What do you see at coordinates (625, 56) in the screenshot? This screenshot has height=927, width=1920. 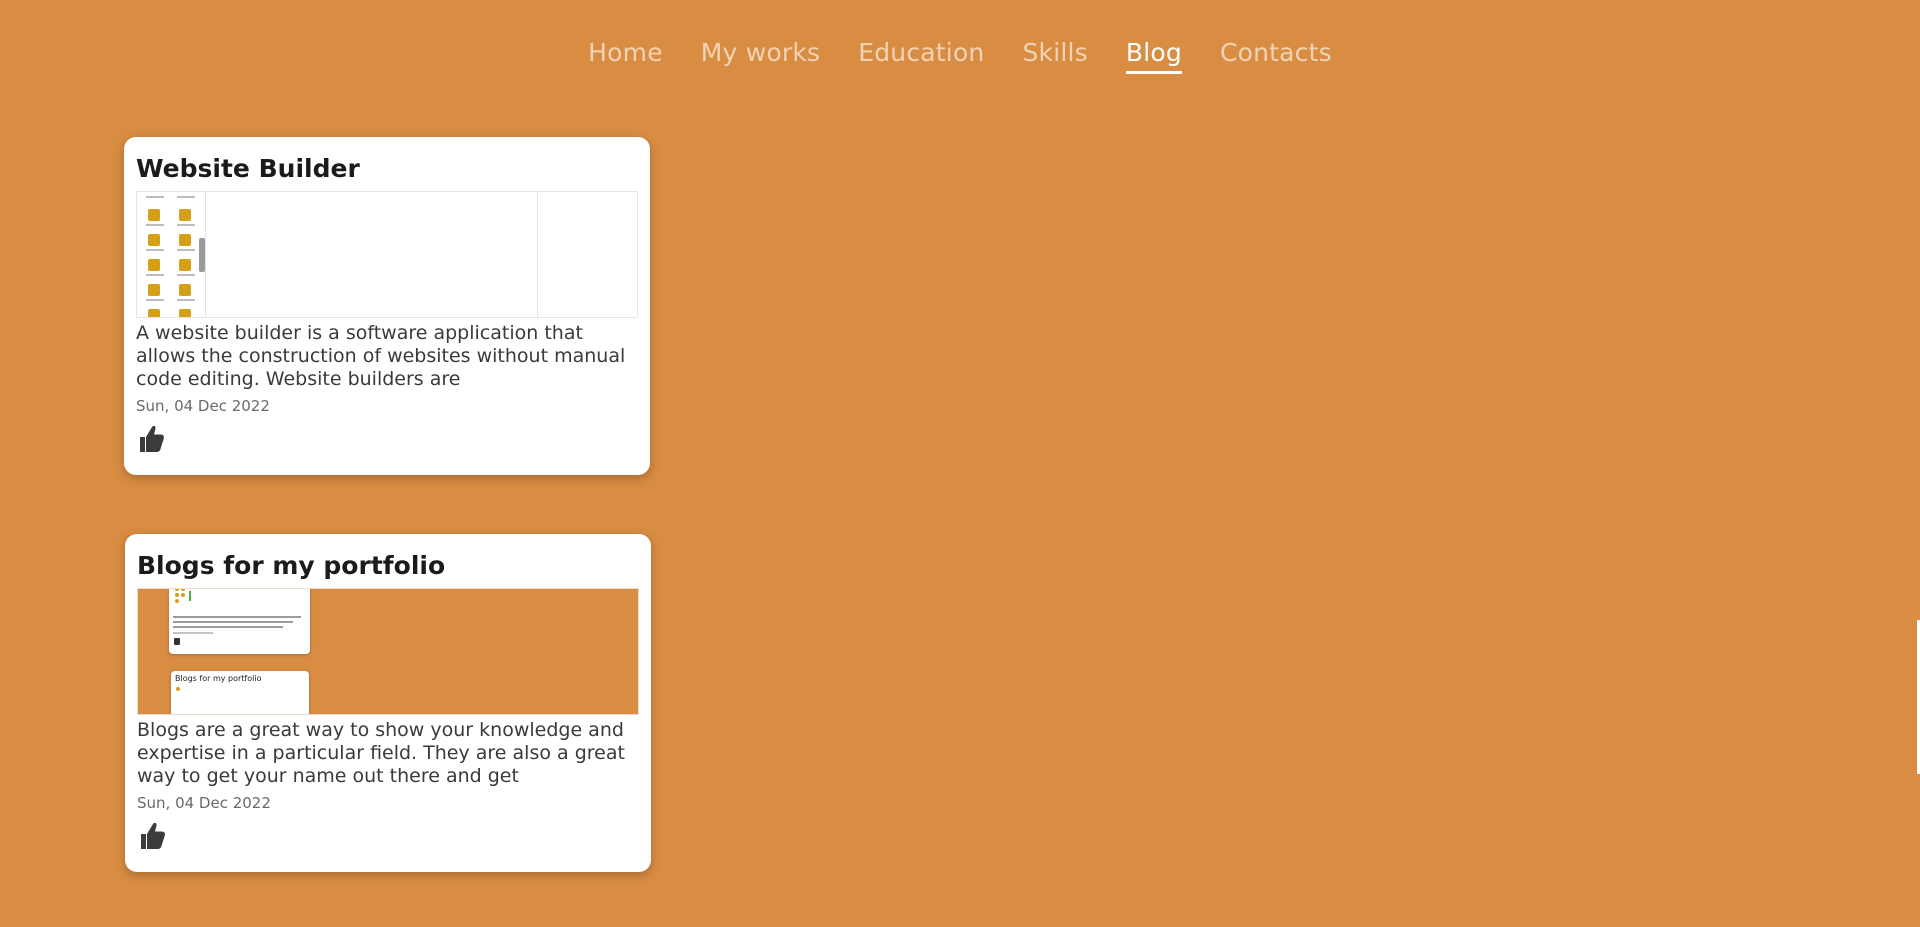 I see `nav-home: Home` at bounding box center [625, 56].